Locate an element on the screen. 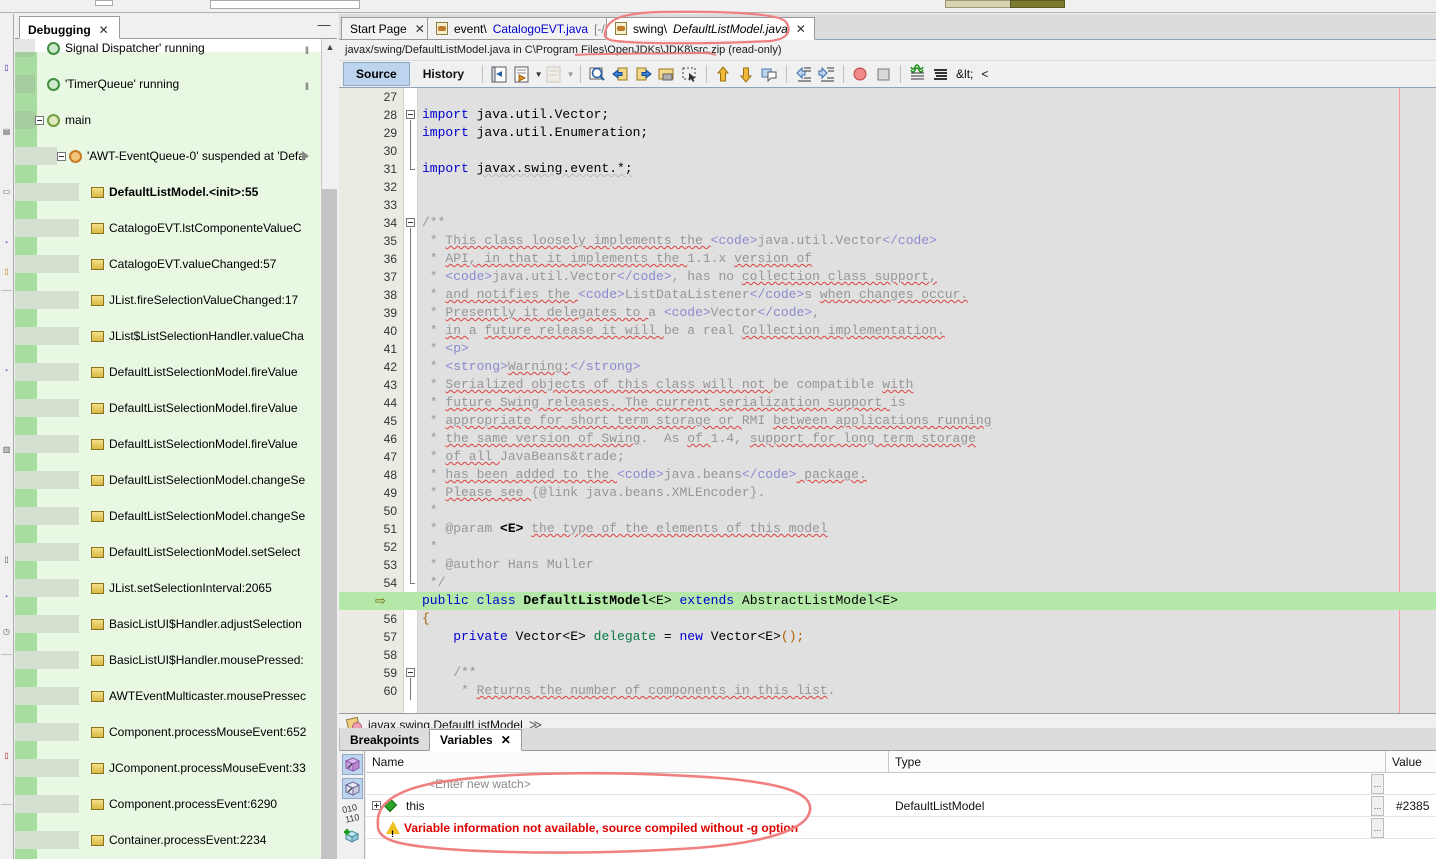 This screenshot has height=859, width=1436. tree-item: CatalogoEVT.valueChanged:57 is located at coordinates (170, 264).